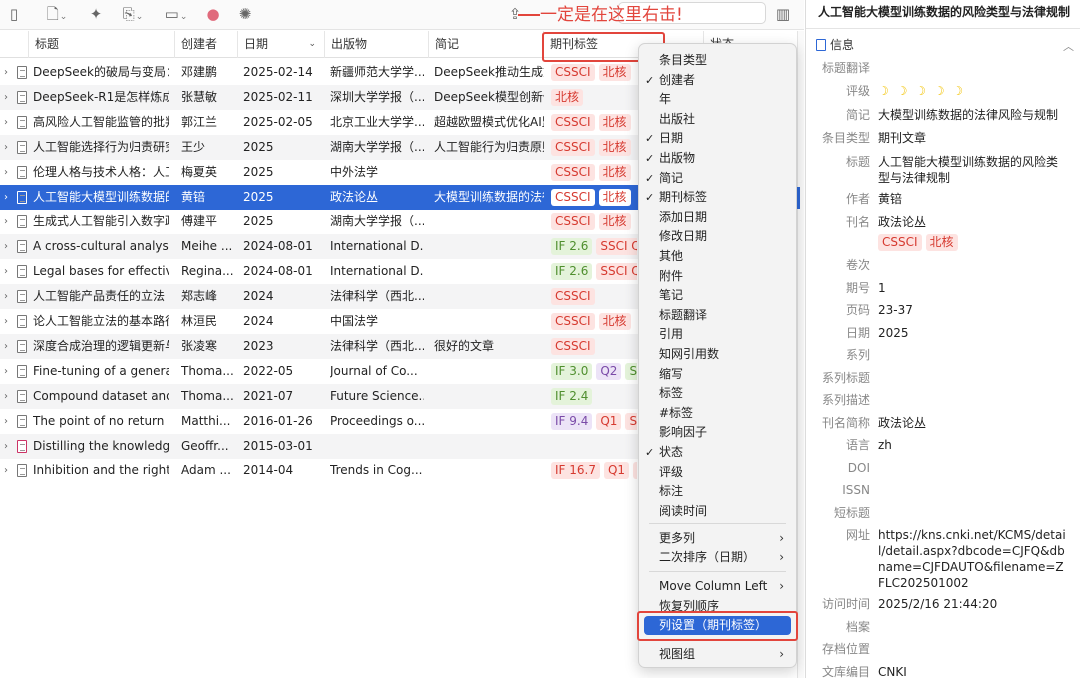 This screenshot has width=1080, height=678. I want to click on field-value: 23-37, so click(973, 310).